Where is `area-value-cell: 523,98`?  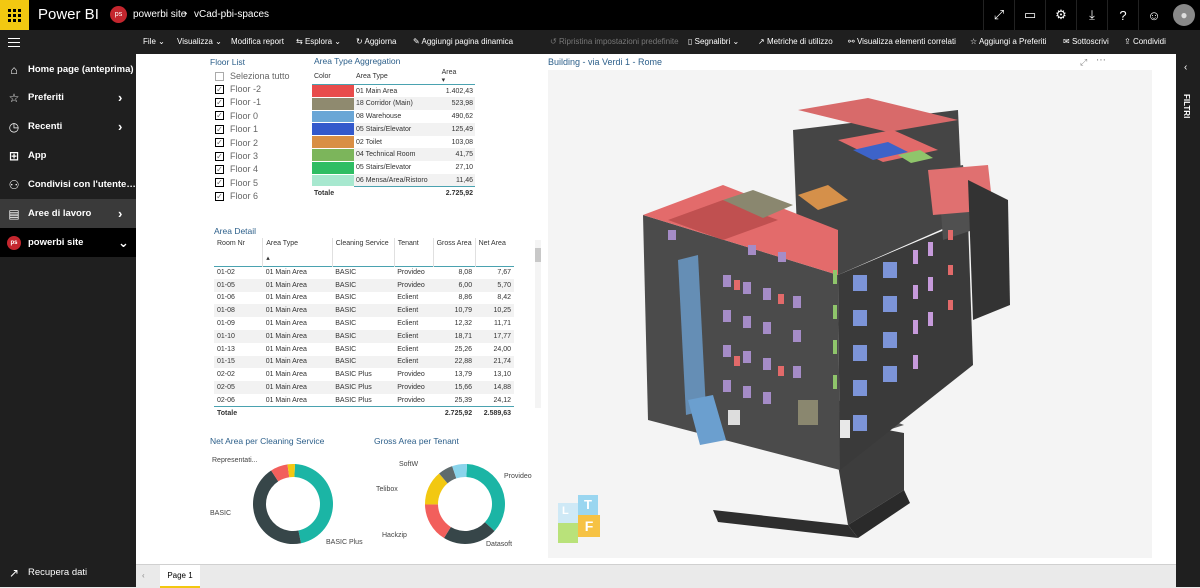 area-value-cell: 523,98 is located at coordinates (457, 104).